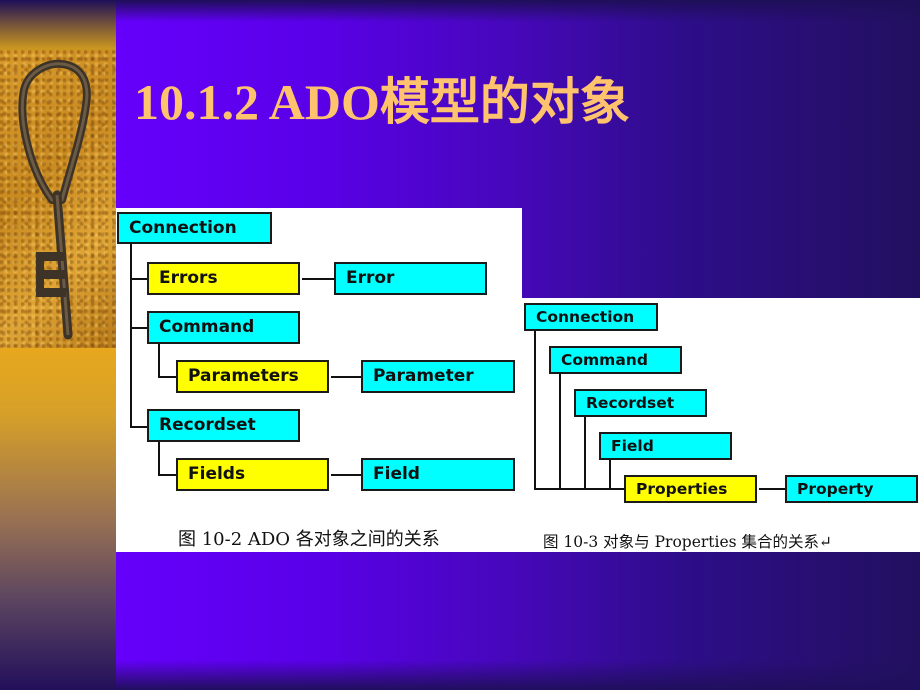 The image size is (920, 690). What do you see at coordinates (410, 278) in the screenshot?
I see `node-error: Error` at bounding box center [410, 278].